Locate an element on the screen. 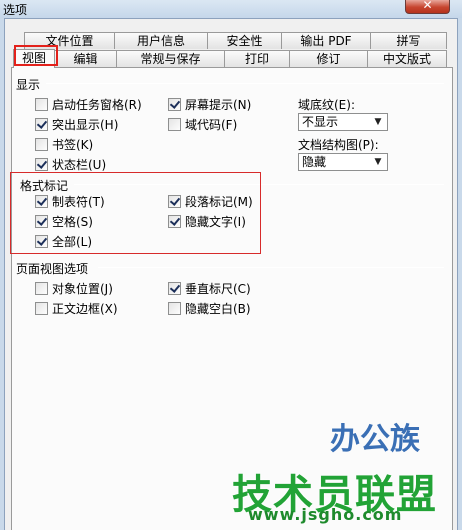 Image resolution: width=462 pixels, height=530 pixels. close-button: ✕ is located at coordinates (427, 7).